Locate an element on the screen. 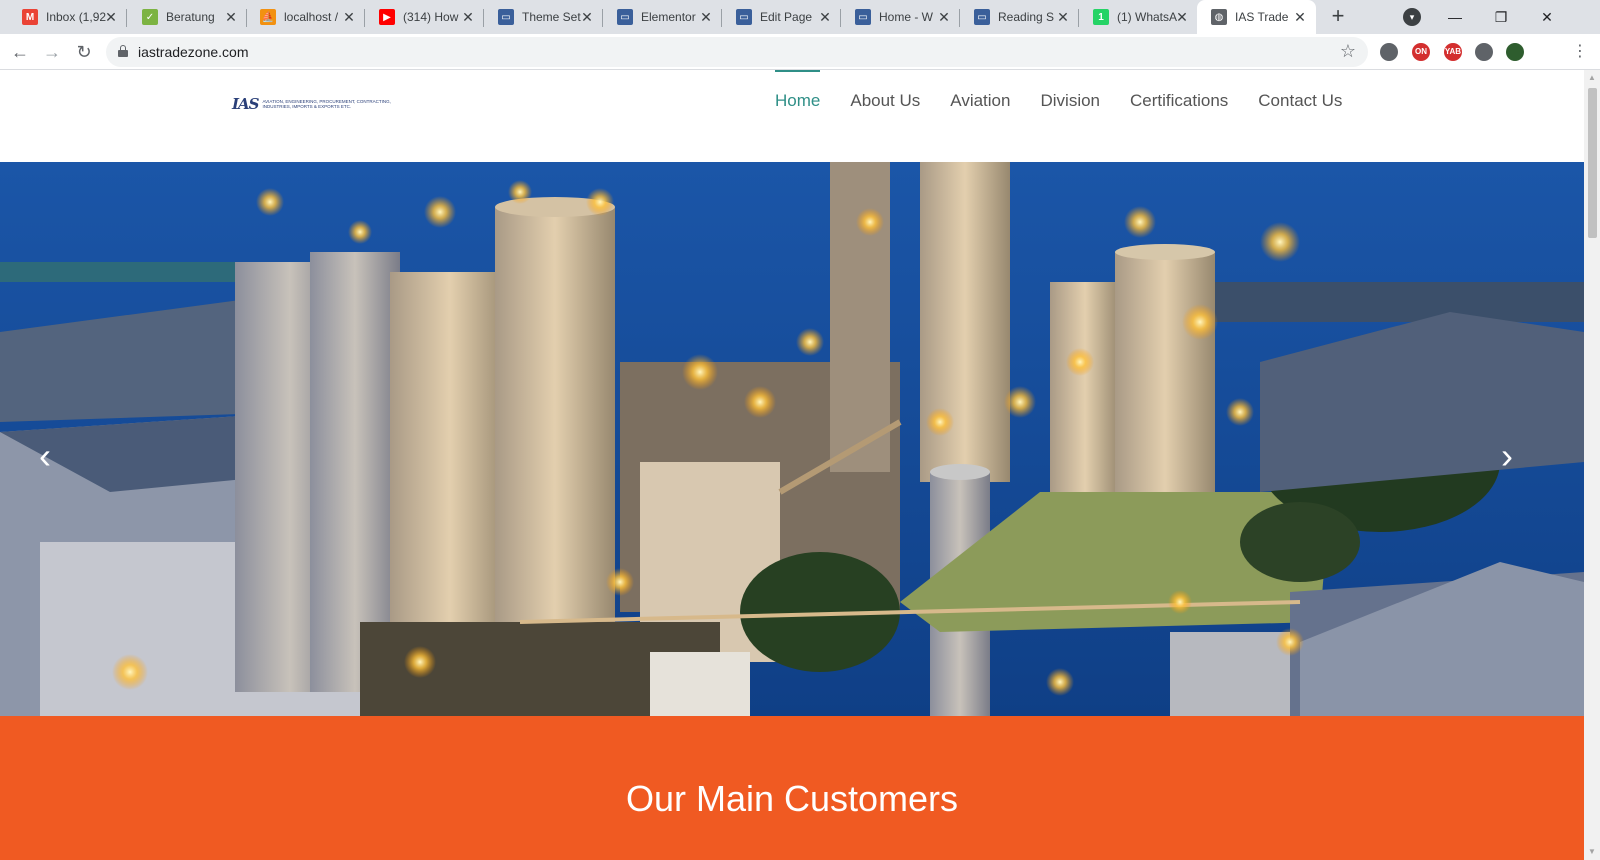  globe-icon: ◍ is located at coordinates (1219, 17).